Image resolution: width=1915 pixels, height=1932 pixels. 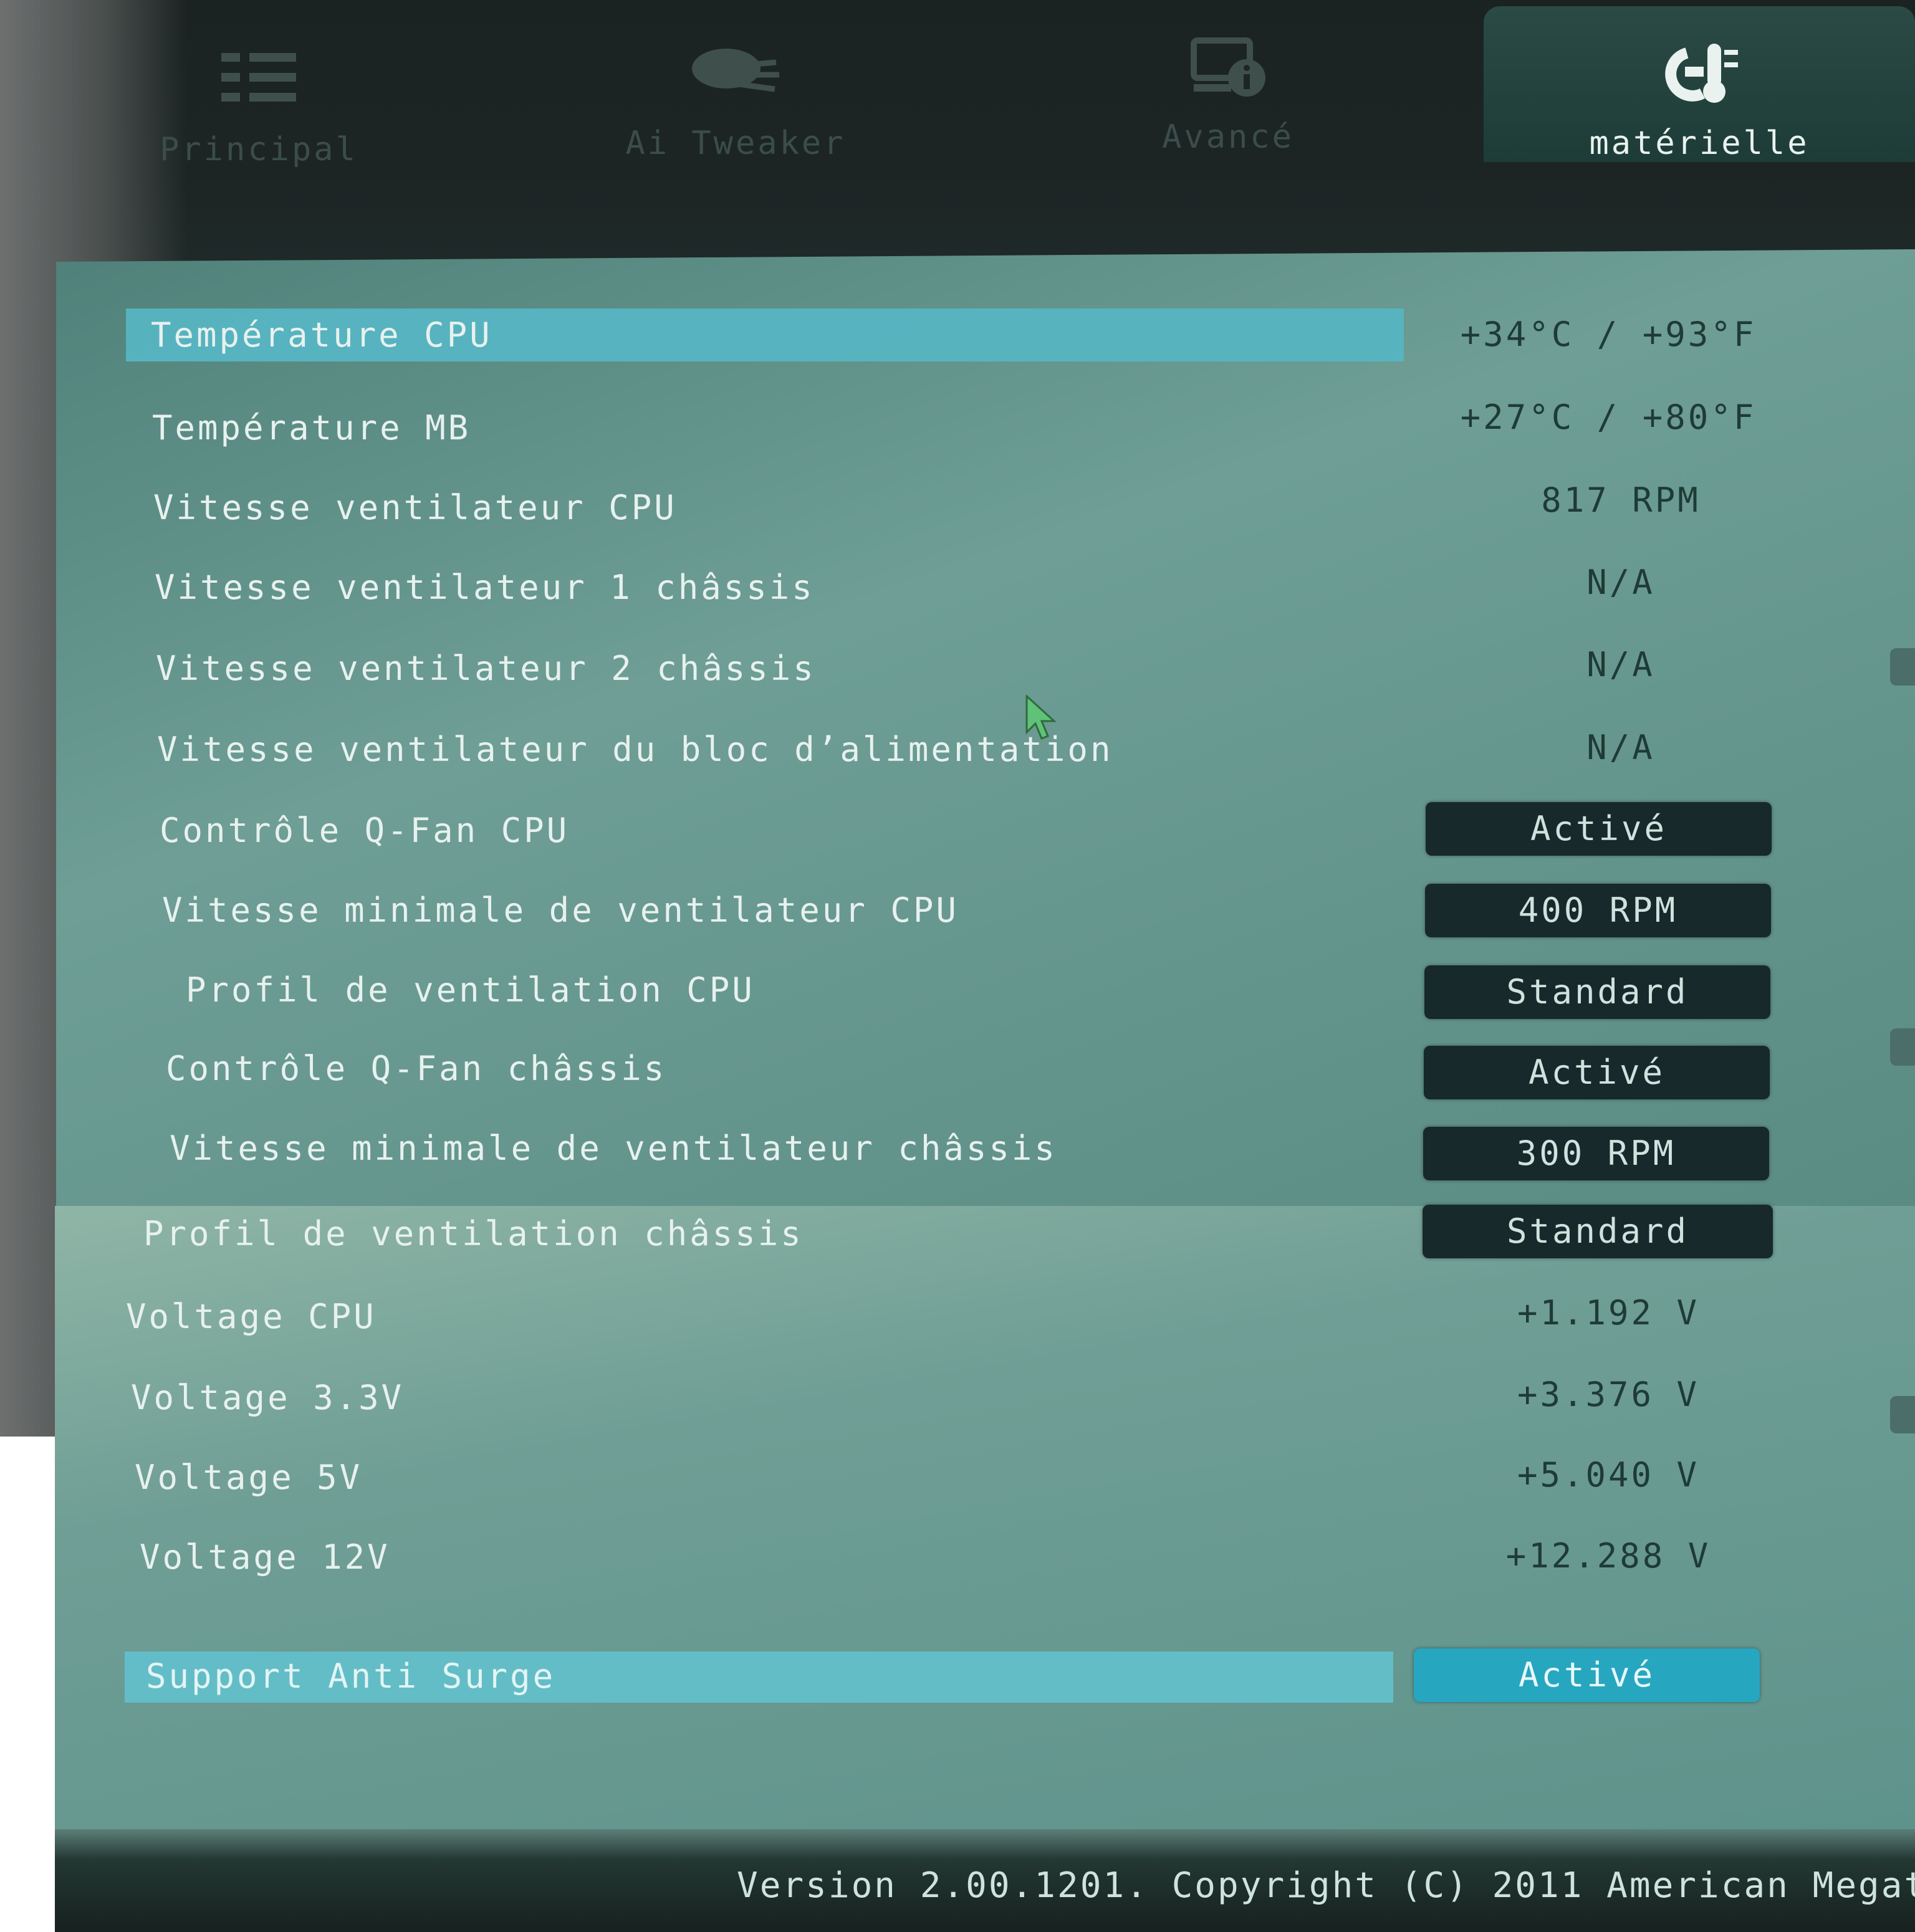 What do you see at coordinates (365, 830) in the screenshot?
I see `setting-label: Contrôle Q-Fan CPU` at bounding box center [365, 830].